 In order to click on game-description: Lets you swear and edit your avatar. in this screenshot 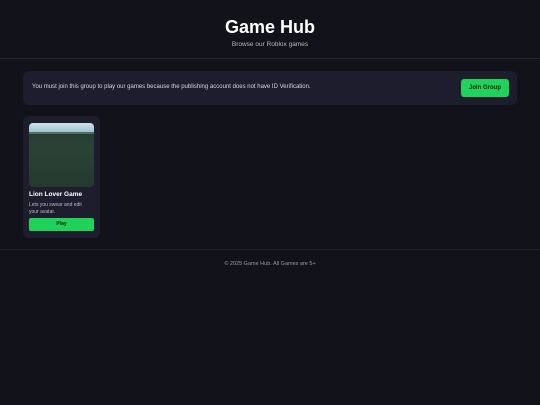, I will do `click(55, 208)`.